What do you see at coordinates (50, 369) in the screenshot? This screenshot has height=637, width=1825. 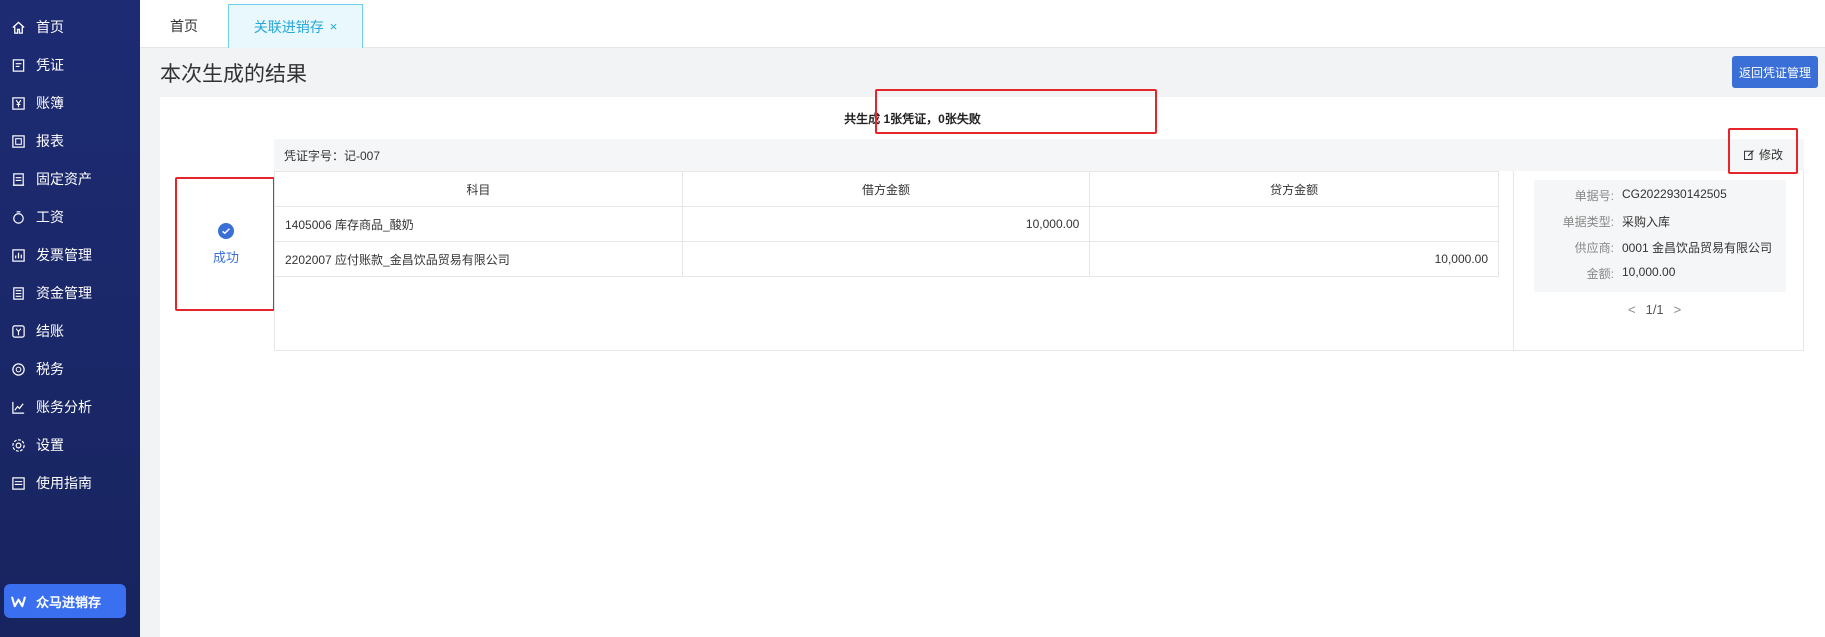 I see `sidebar-item-label: 税务` at bounding box center [50, 369].